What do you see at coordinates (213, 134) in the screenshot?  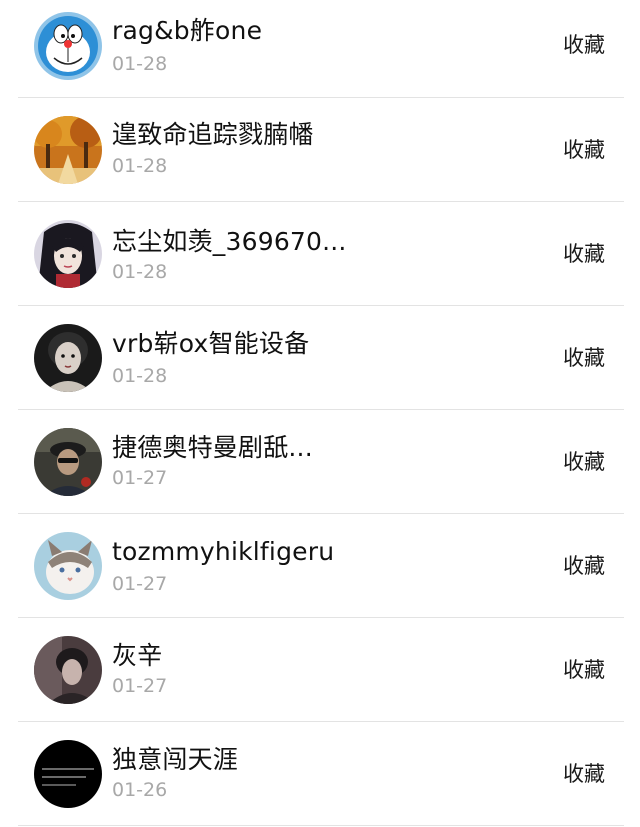 I see `contact-name: 遑致命追踪戮腩幡` at bounding box center [213, 134].